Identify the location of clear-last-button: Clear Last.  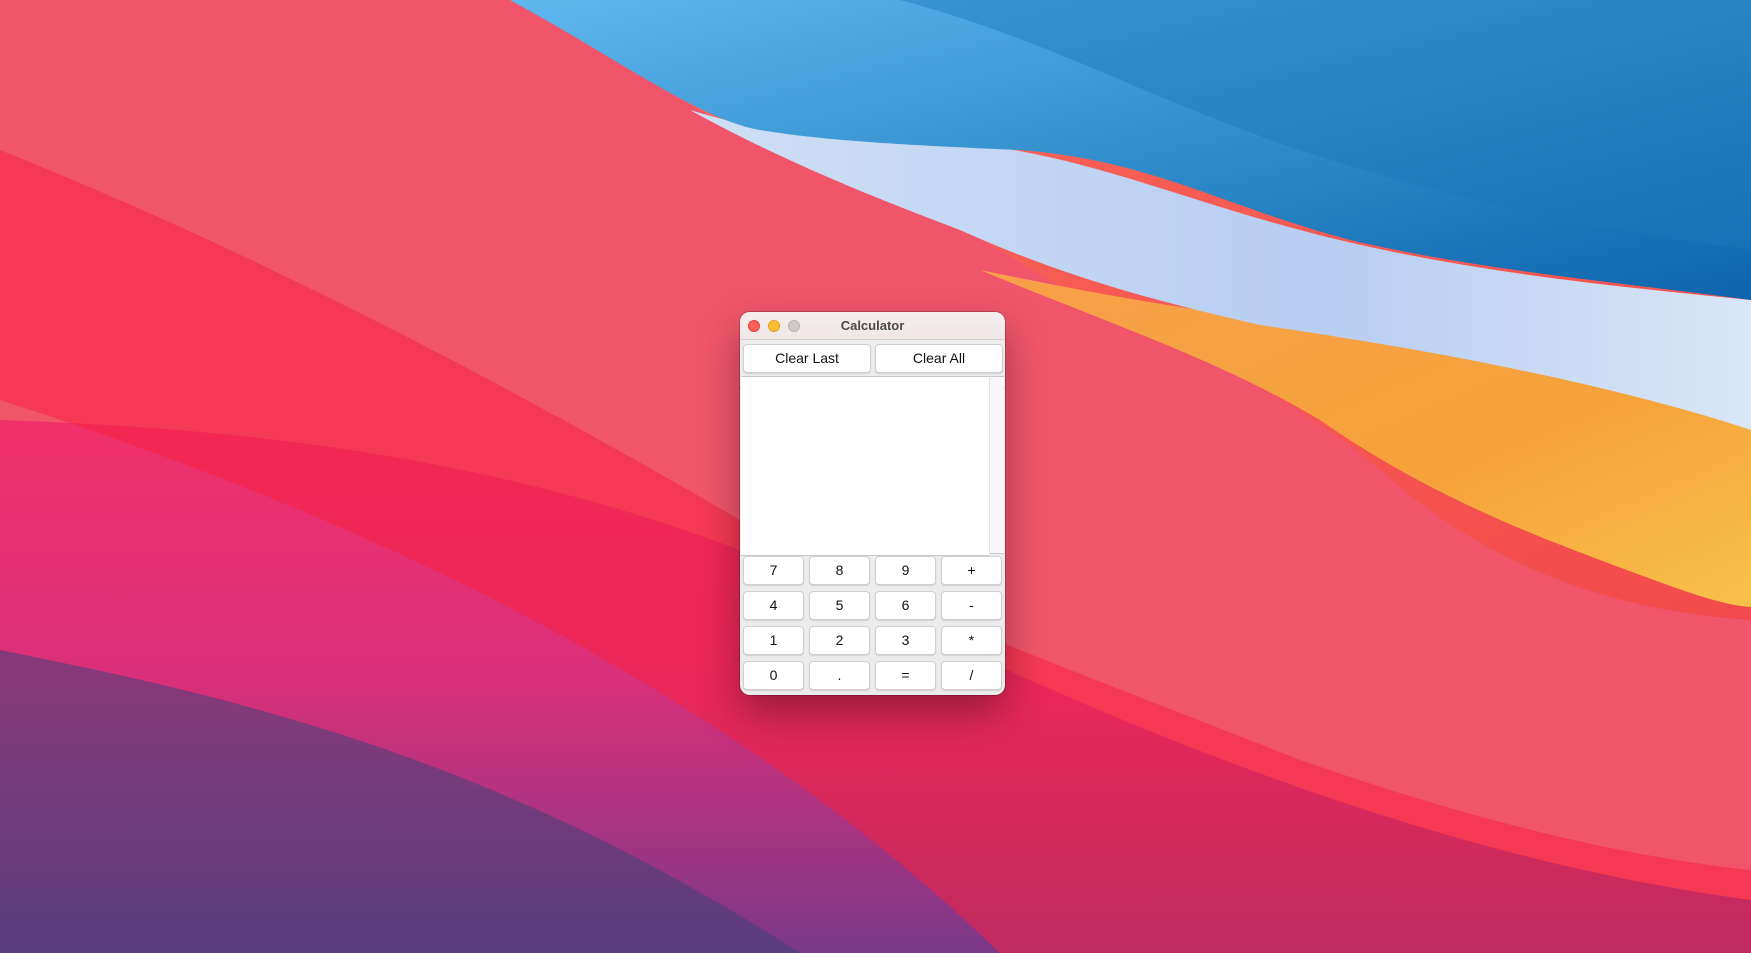
(807, 358).